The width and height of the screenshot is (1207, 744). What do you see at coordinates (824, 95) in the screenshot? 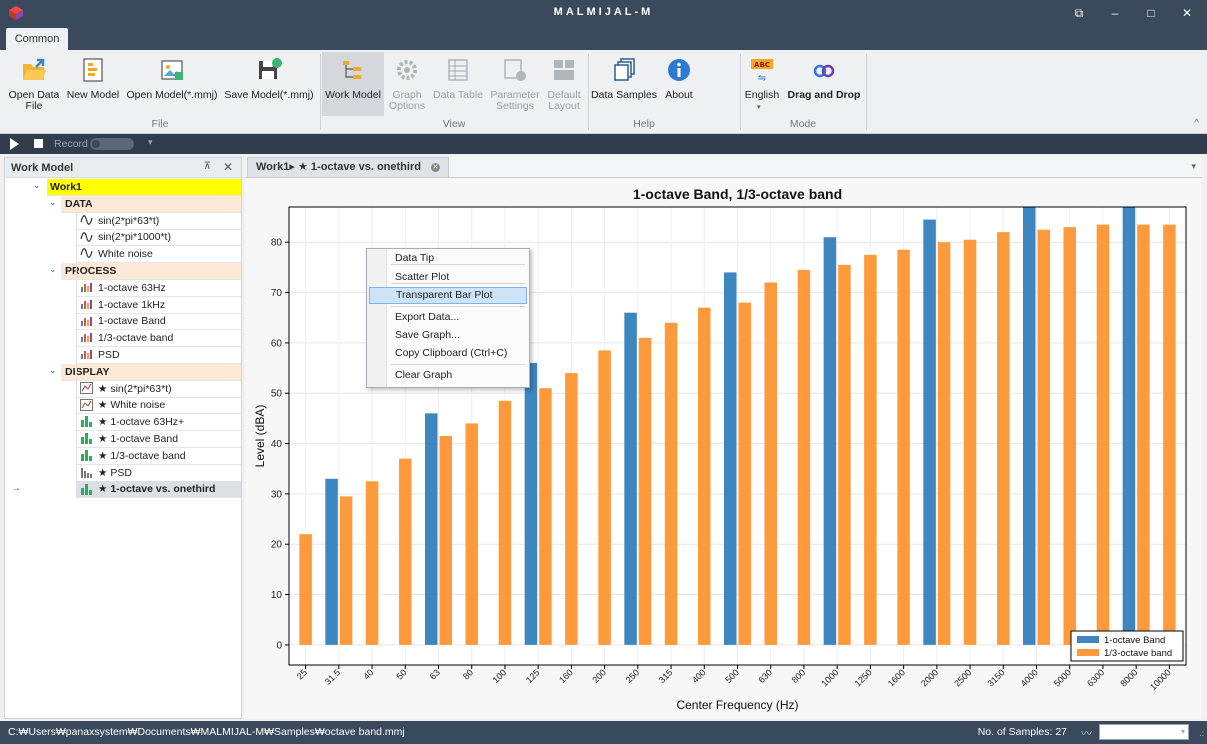
I see `drag-and-drop-label: Drag and Drop` at bounding box center [824, 95].